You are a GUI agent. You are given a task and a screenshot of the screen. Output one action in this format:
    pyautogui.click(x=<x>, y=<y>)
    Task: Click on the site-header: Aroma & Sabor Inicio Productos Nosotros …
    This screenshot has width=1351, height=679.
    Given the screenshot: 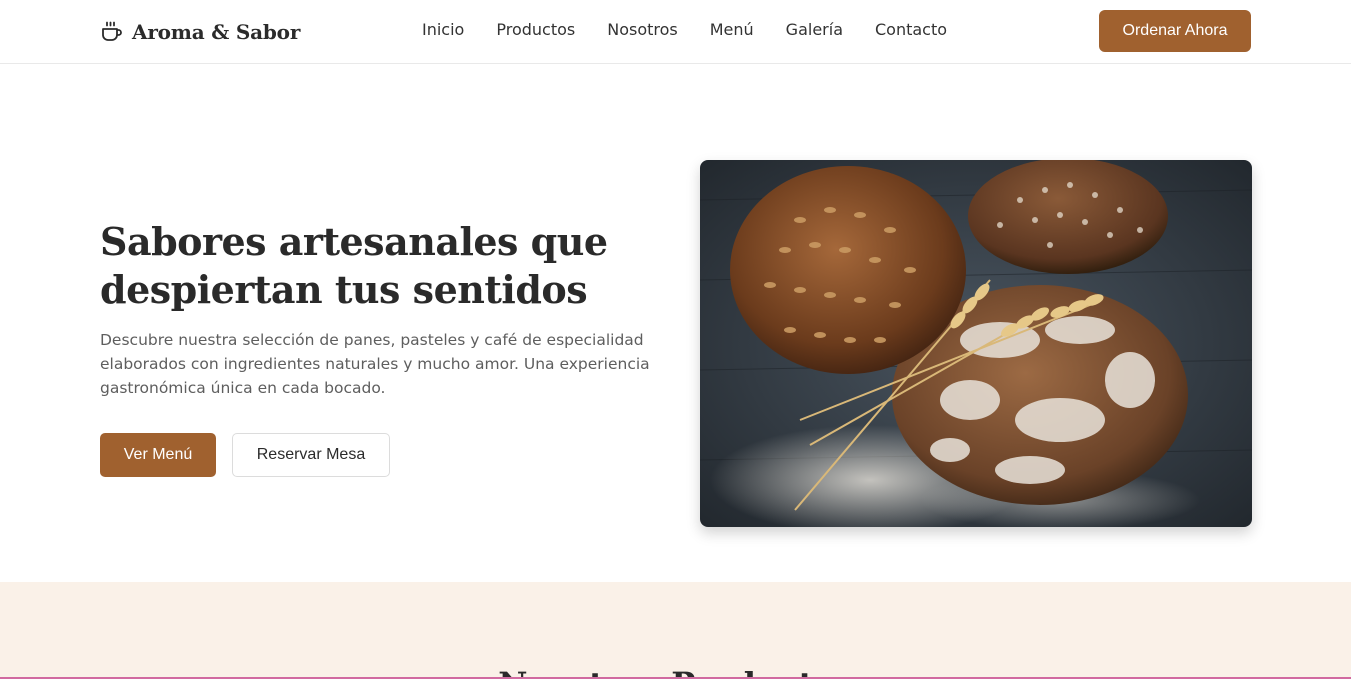 What is the action you would take?
    pyautogui.click(x=675, y=32)
    